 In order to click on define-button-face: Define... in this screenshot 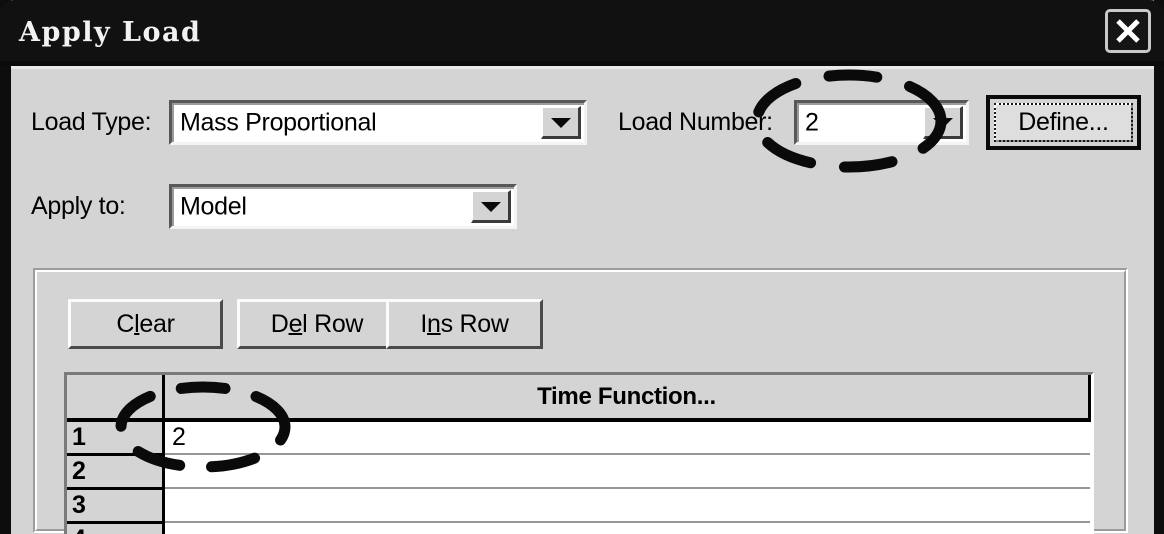, I will do `click(1063, 122)`.